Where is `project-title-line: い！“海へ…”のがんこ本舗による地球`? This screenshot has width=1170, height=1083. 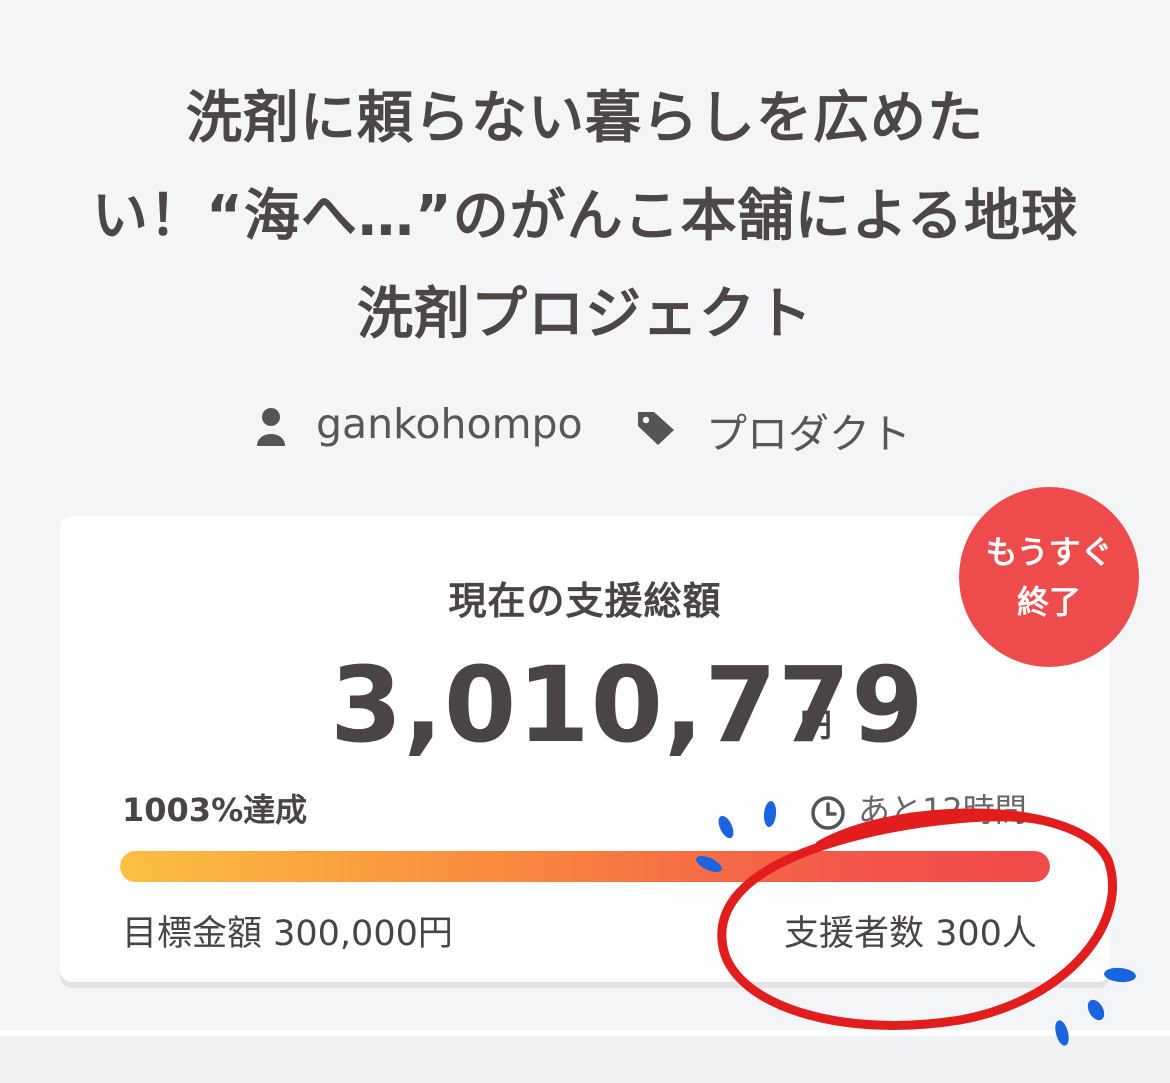
project-title-line: い！“海へ…”のがんこ本舗による地球 is located at coordinates (585, 216).